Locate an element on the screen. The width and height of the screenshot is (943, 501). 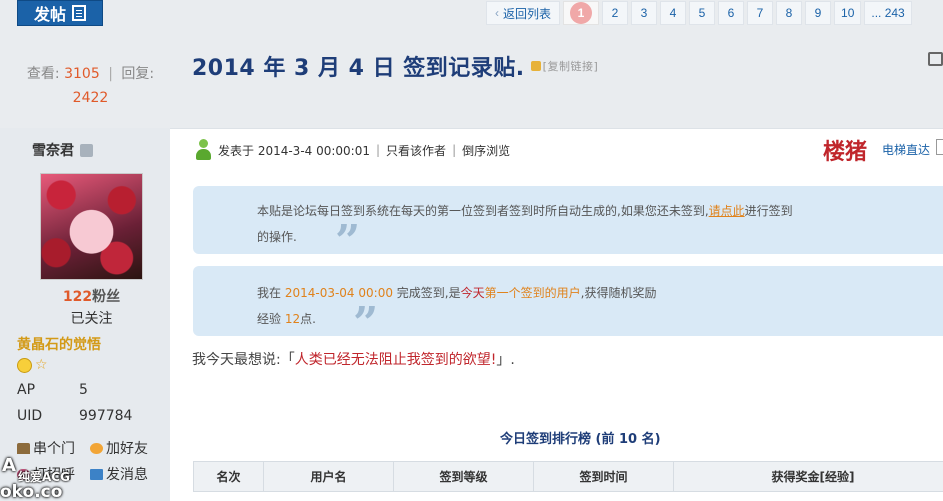
page-link: 2 is located at coordinates (615, 13).